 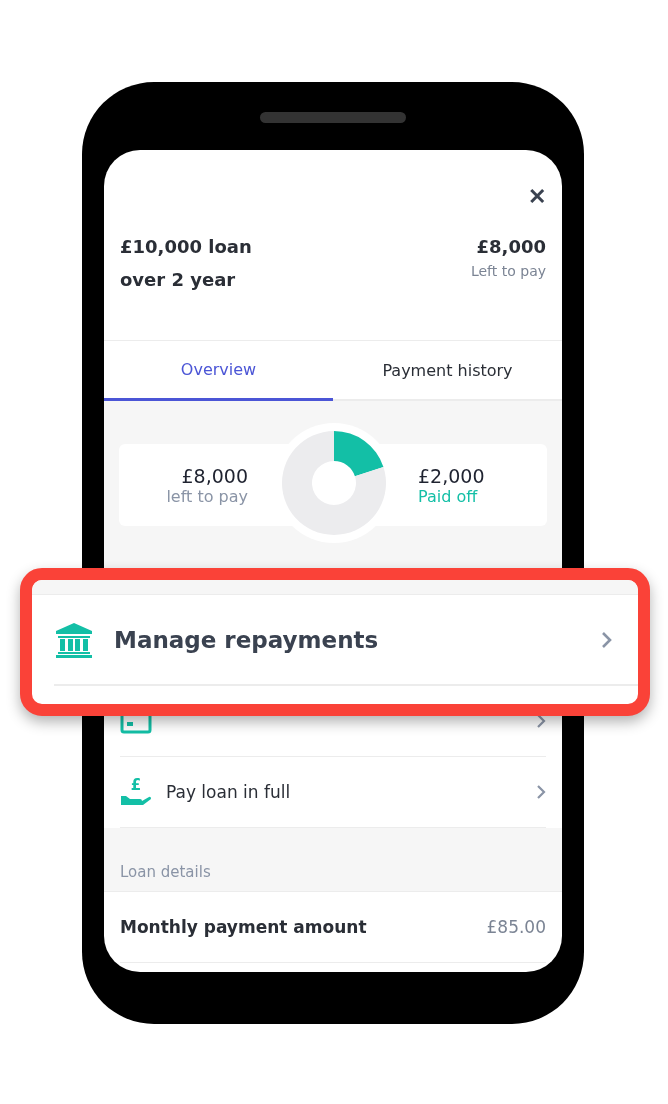 What do you see at coordinates (243, 927) in the screenshot?
I see `detail-label: Monthly payment amount` at bounding box center [243, 927].